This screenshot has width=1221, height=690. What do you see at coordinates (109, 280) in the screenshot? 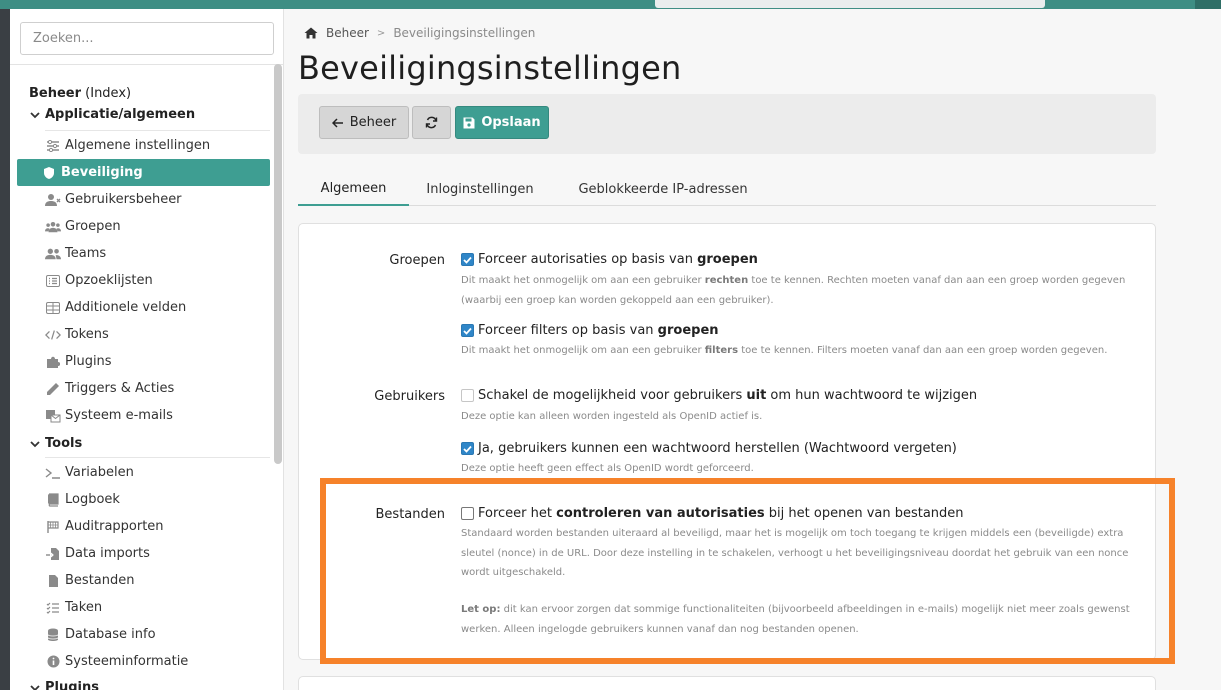
I see `sidebar-item-label: Opzoeklijsten` at bounding box center [109, 280].